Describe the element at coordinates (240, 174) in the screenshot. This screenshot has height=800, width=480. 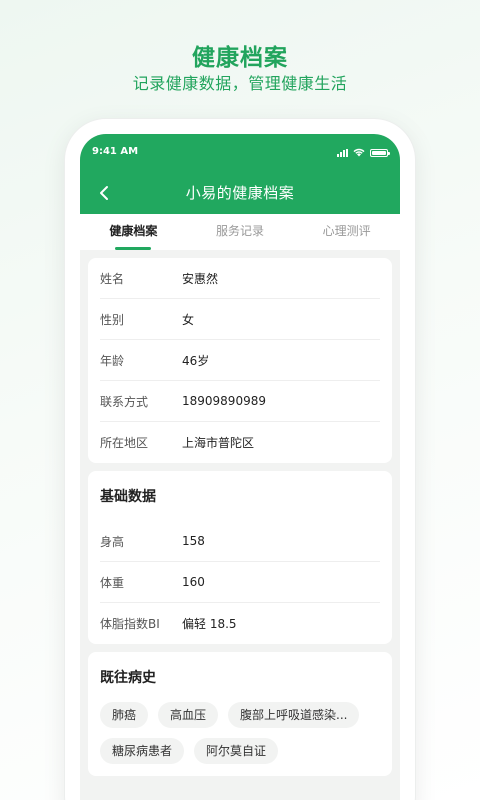
I see `app-header: 9:41 AM 小易的健康档案` at that location.